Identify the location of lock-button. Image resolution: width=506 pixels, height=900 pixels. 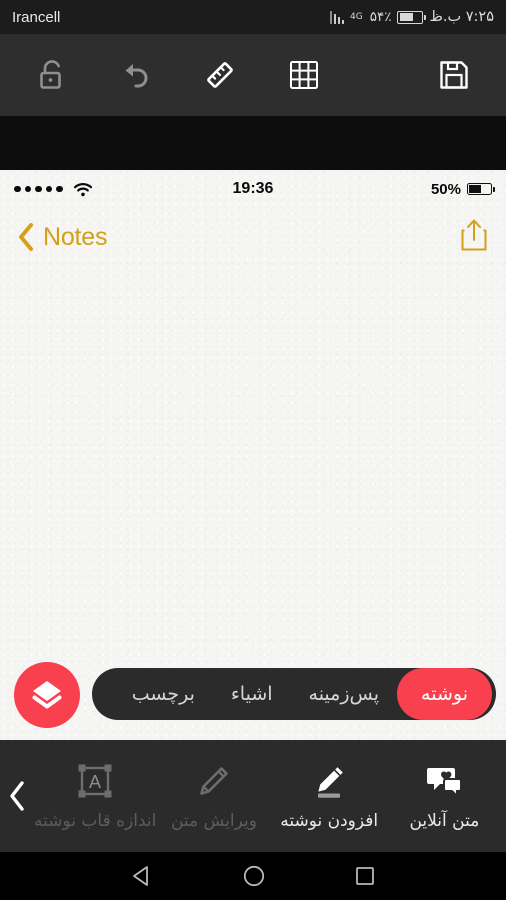
(52, 75).